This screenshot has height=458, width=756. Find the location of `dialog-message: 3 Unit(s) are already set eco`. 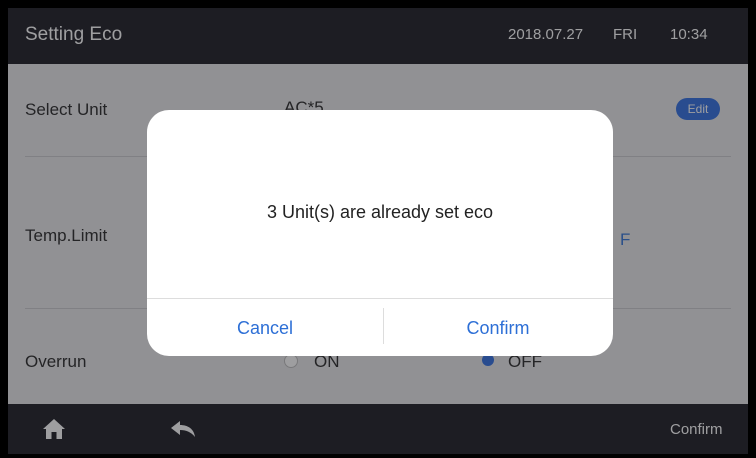

dialog-message: 3 Unit(s) are already set eco is located at coordinates (380, 212).